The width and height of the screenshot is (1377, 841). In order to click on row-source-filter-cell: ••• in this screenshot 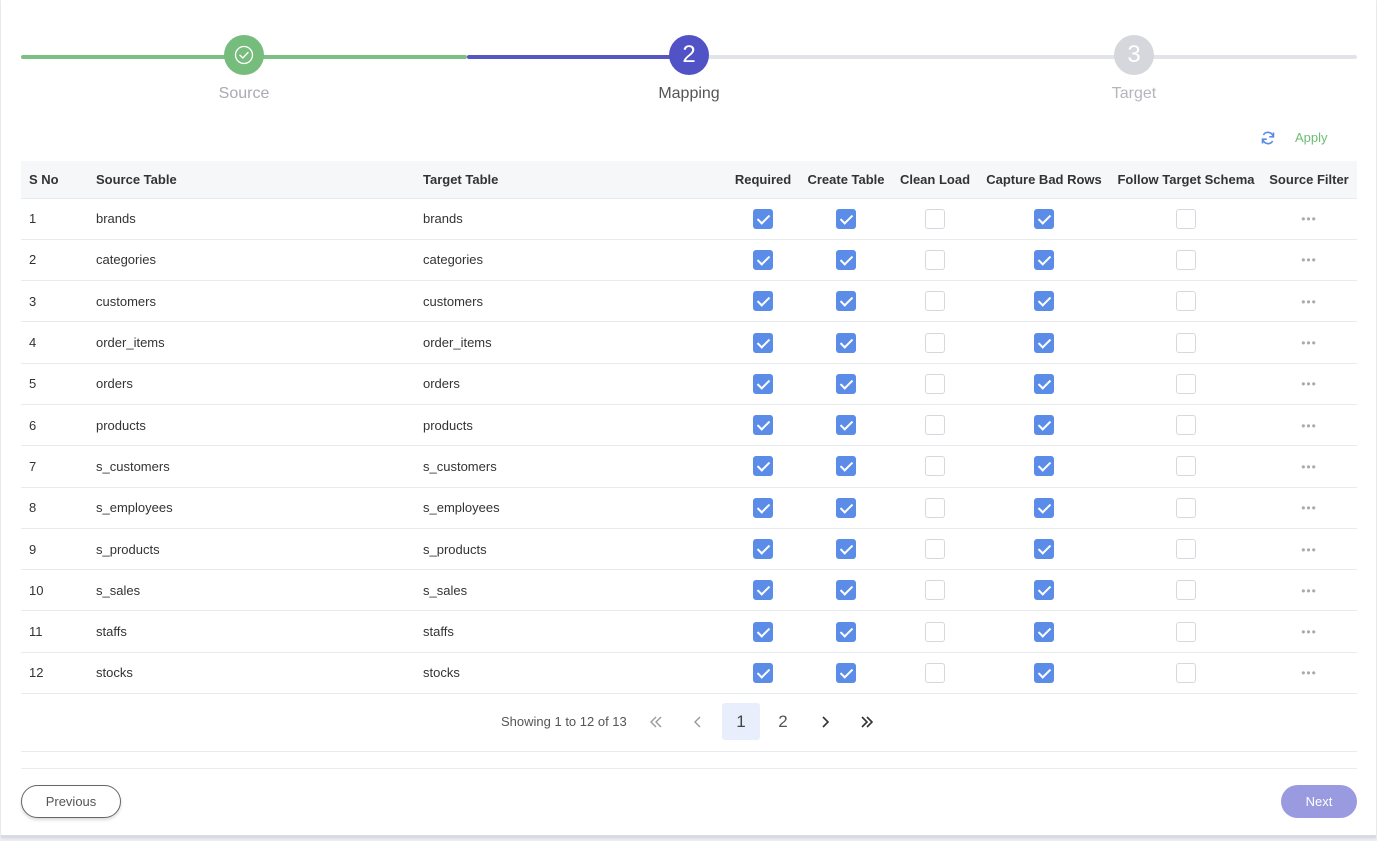, I will do `click(1309, 548)`.